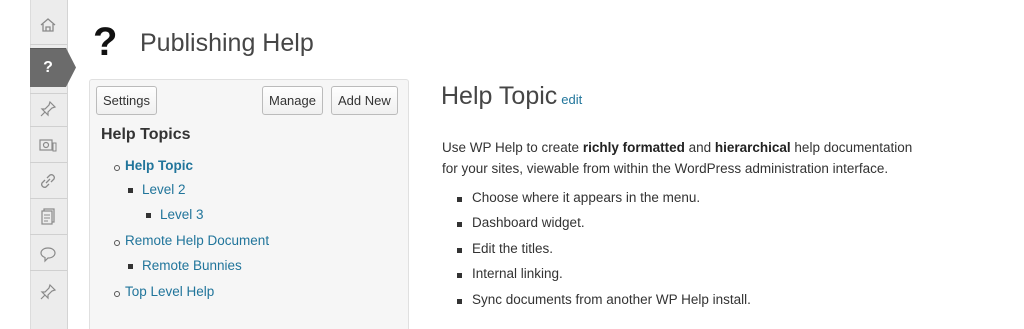  What do you see at coordinates (851, 147) in the screenshot?
I see `intro-text: help documentation` at bounding box center [851, 147].